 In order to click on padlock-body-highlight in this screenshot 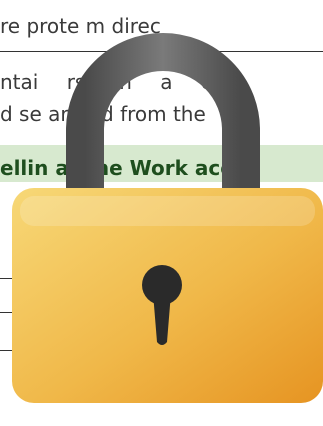, I will do `click(167, 211)`.